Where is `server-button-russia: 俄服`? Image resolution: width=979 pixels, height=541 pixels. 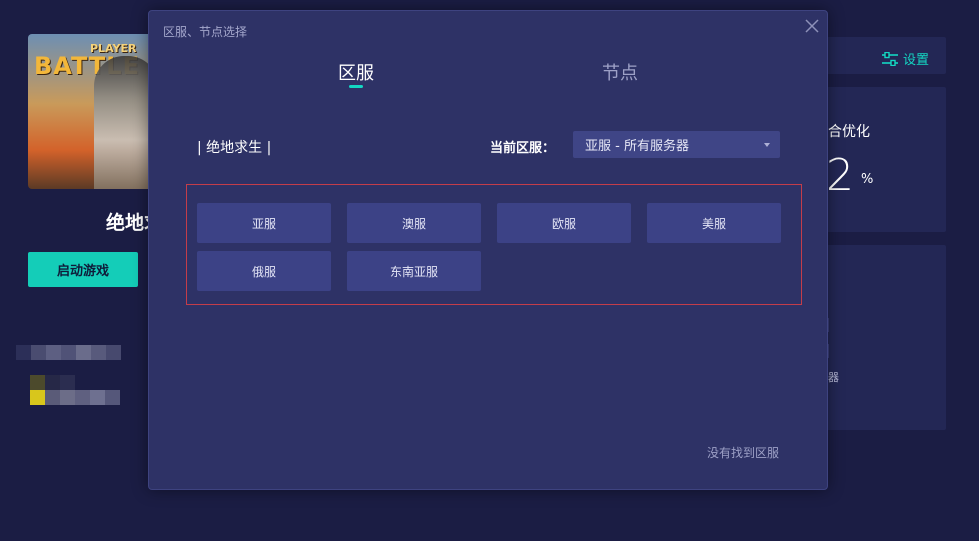
server-button-russia: 俄服 is located at coordinates (264, 271).